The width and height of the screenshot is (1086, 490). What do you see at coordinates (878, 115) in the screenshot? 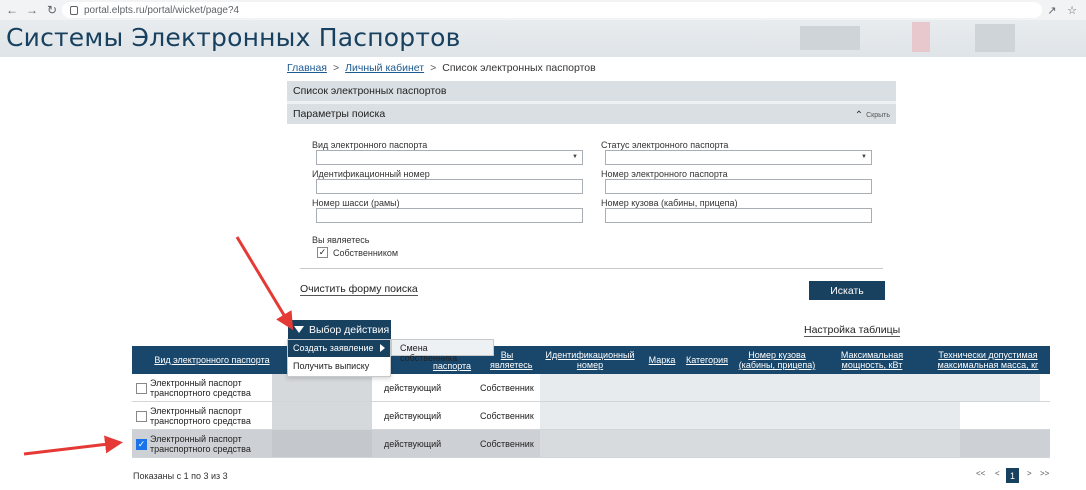
I see `hide-label: Скрыть` at bounding box center [878, 115].